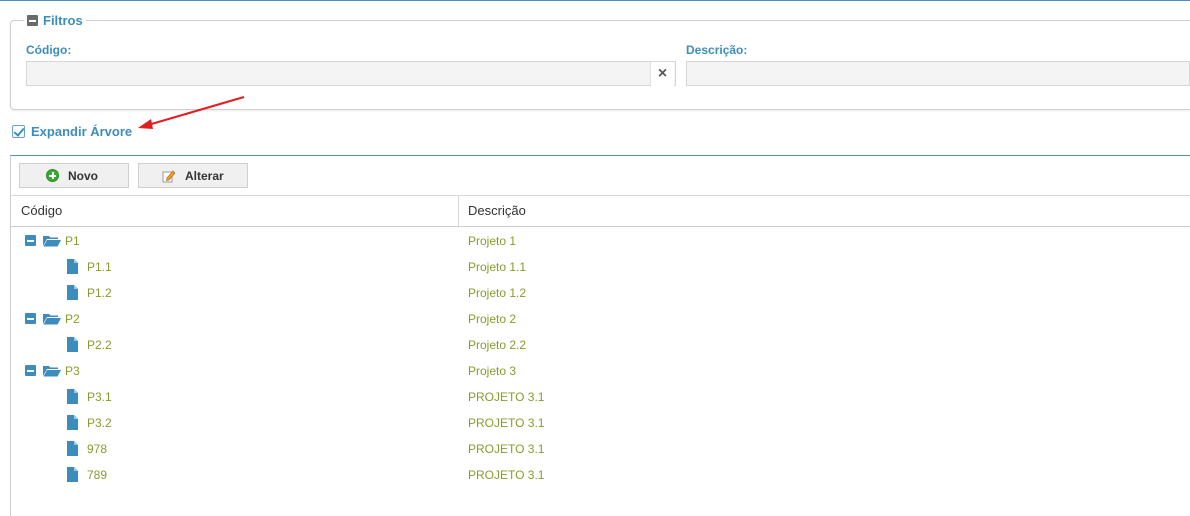 The image size is (1190, 516). Describe the element at coordinates (72, 319) in the screenshot. I see `cell-codigo: P2` at that location.